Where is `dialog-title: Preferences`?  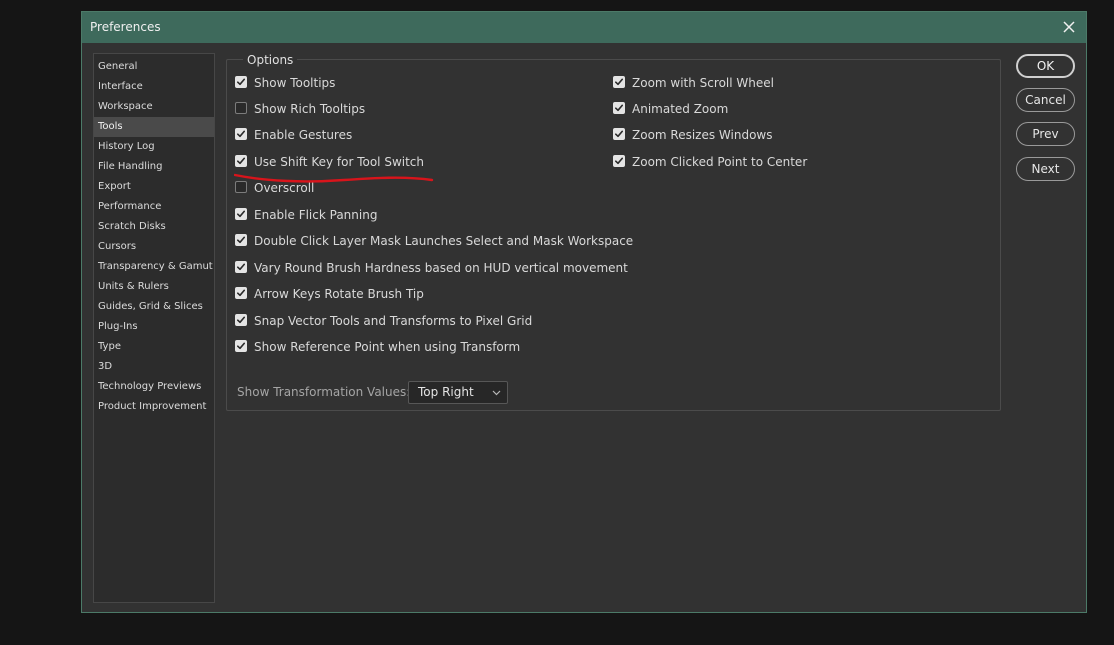 dialog-title: Preferences is located at coordinates (125, 27).